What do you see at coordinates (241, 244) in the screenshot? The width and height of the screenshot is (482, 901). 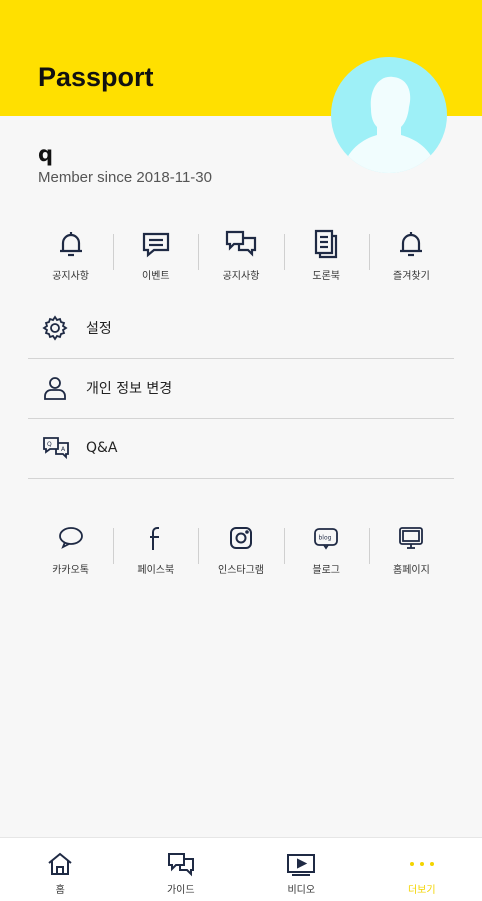 I see `double-chat-icon` at bounding box center [241, 244].